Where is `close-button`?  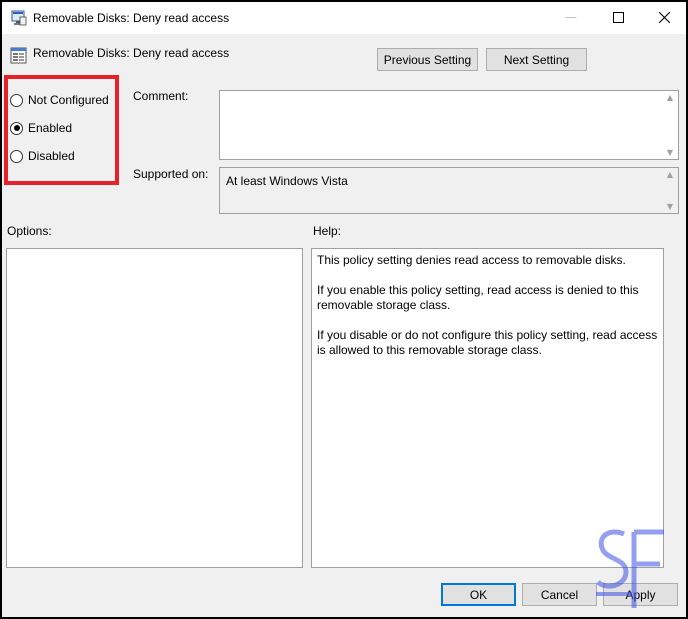
close-button is located at coordinates (663, 17).